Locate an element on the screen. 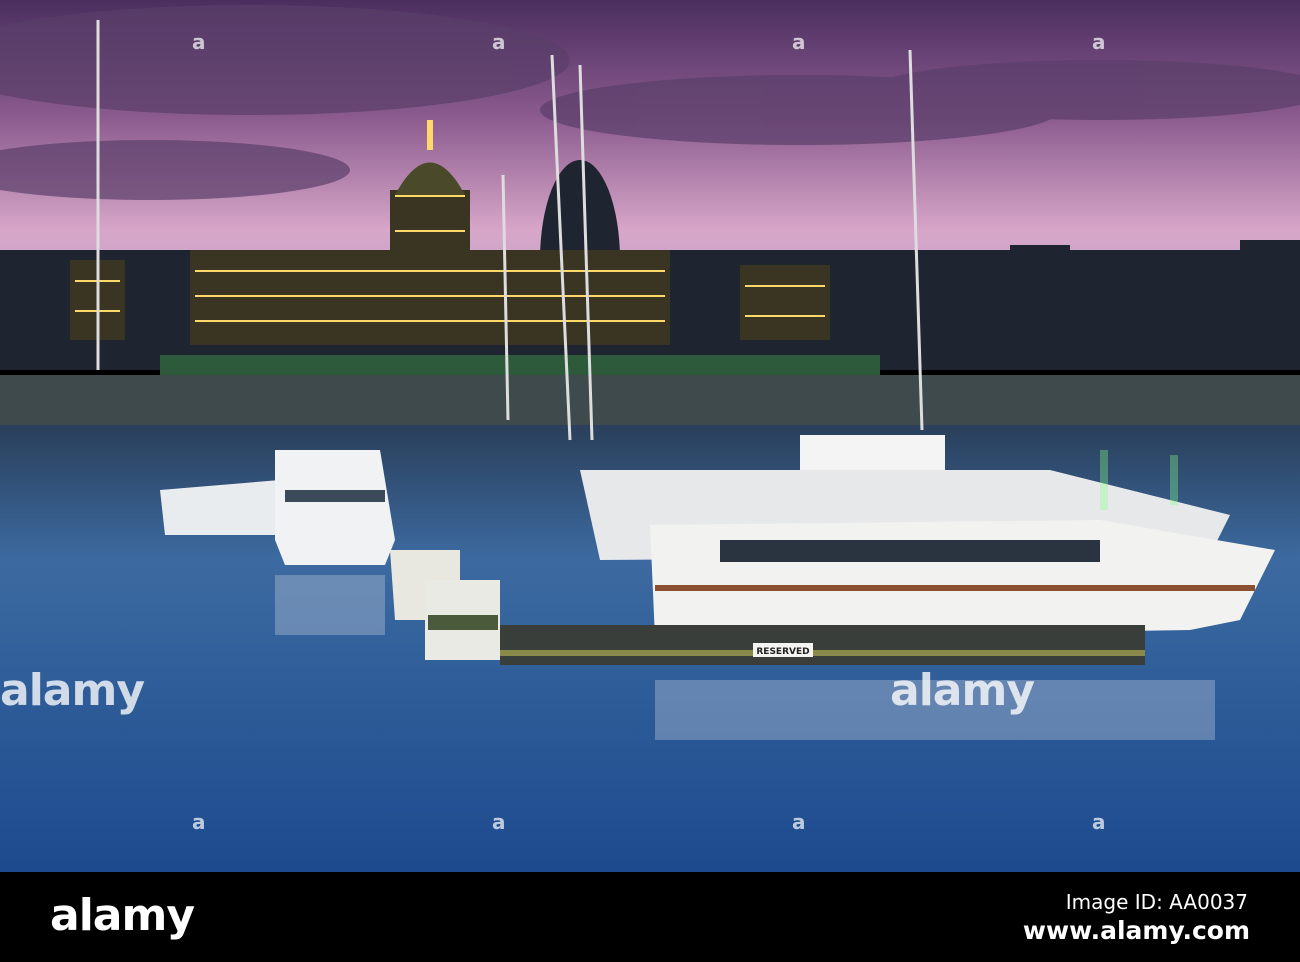  reserved-sign: RESERVED is located at coordinates (782, 652).